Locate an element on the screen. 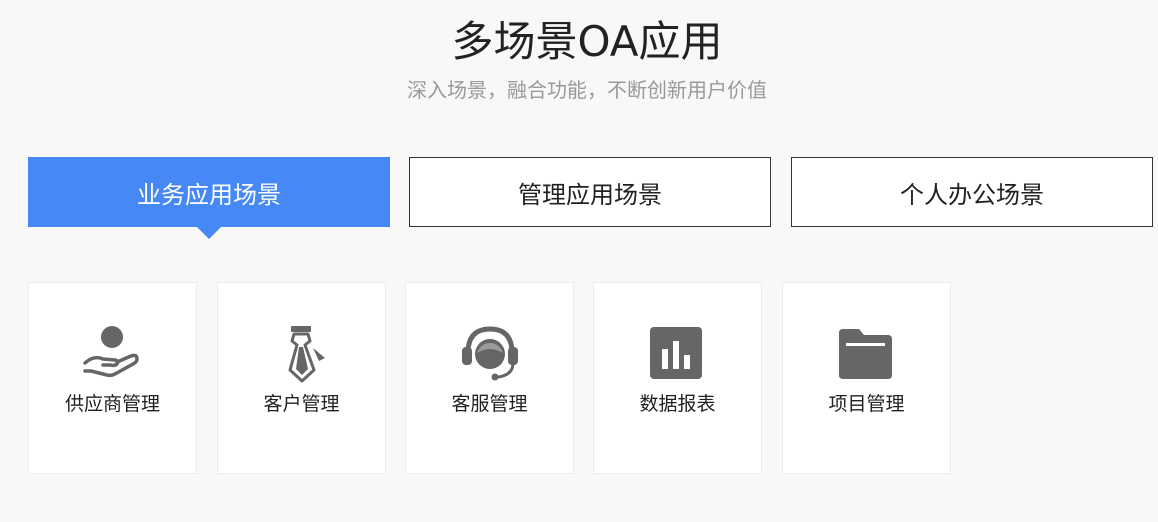  card-customer-management: 客户管理 is located at coordinates (301, 378).